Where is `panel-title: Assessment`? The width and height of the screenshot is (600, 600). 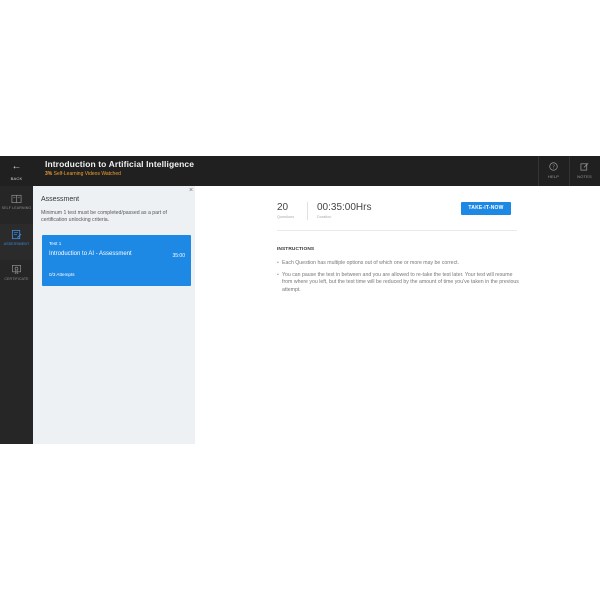 panel-title: Assessment is located at coordinates (60, 199).